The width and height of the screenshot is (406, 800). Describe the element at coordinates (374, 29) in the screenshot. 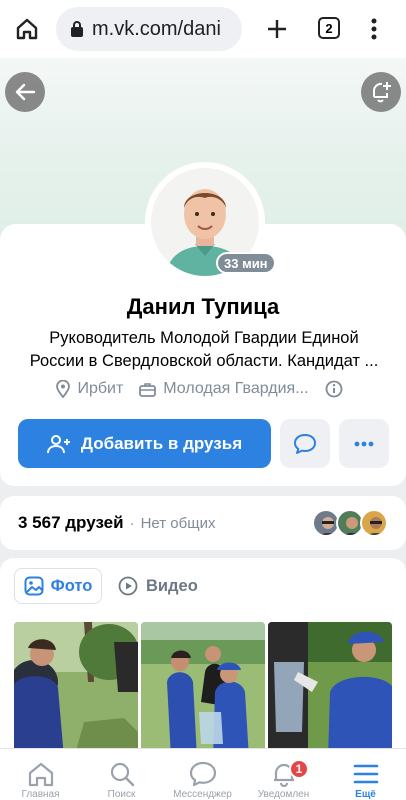

I see `more-vert-icon` at that location.